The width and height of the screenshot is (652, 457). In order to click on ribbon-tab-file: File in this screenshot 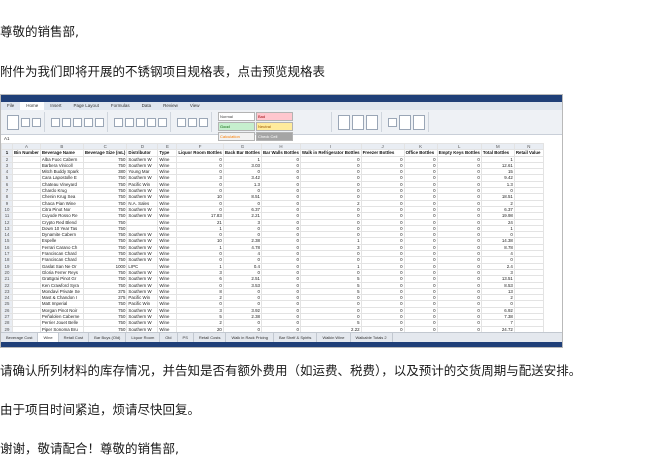, I will do `click(10, 106)`.